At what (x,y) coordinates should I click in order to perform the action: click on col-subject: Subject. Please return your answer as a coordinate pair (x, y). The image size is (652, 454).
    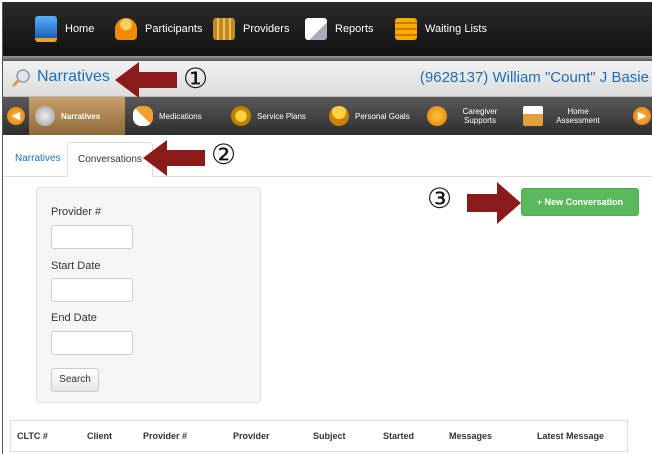
    Looking at the image, I should click on (329, 436).